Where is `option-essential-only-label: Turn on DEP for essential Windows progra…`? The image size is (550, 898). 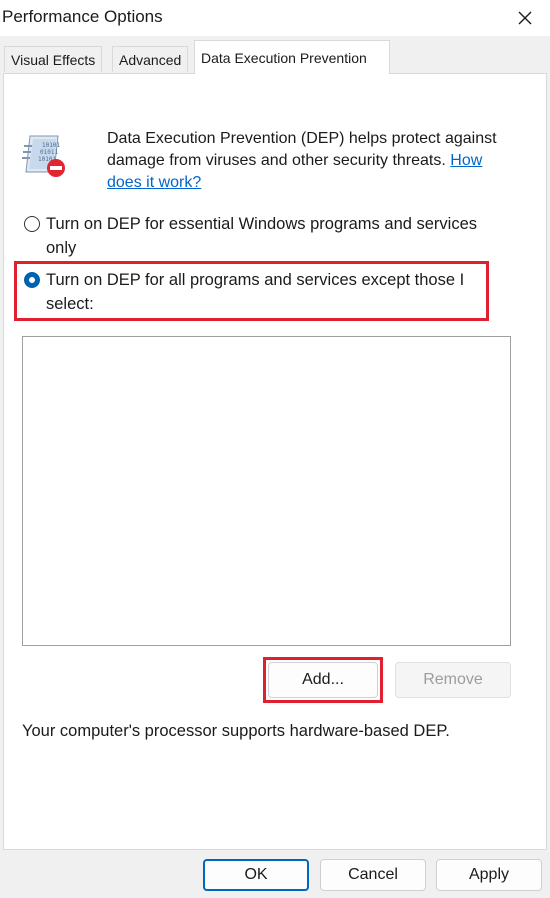 option-essential-only-label: Turn on DEP for essential Windows progra… is located at coordinates (262, 236).